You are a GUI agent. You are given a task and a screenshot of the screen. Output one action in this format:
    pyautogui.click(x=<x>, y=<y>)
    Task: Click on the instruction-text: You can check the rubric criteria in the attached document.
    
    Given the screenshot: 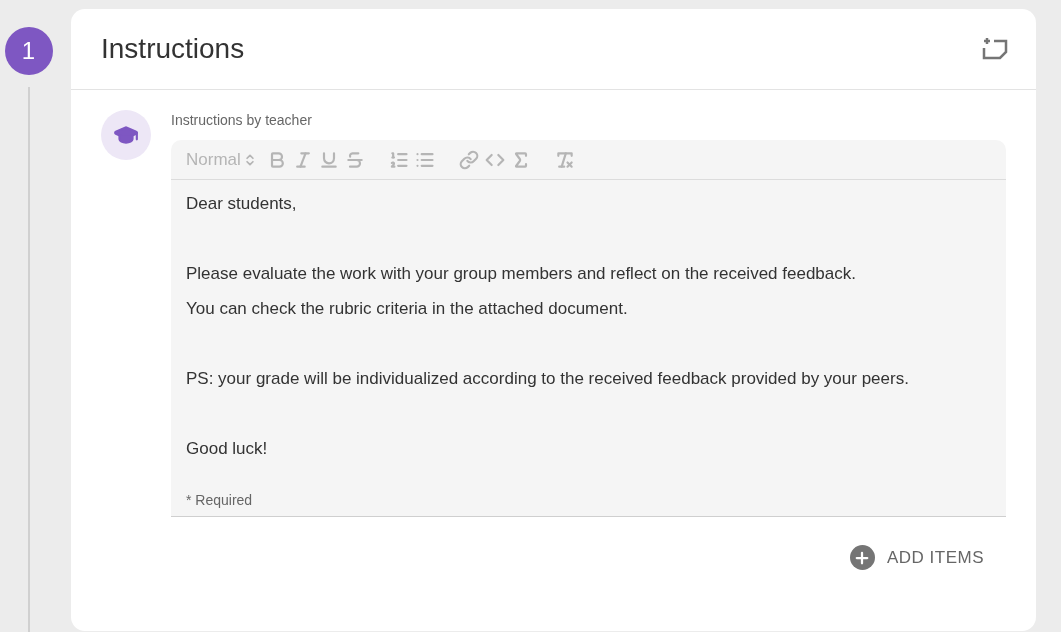 What is the action you would take?
    pyautogui.click(x=407, y=309)
    